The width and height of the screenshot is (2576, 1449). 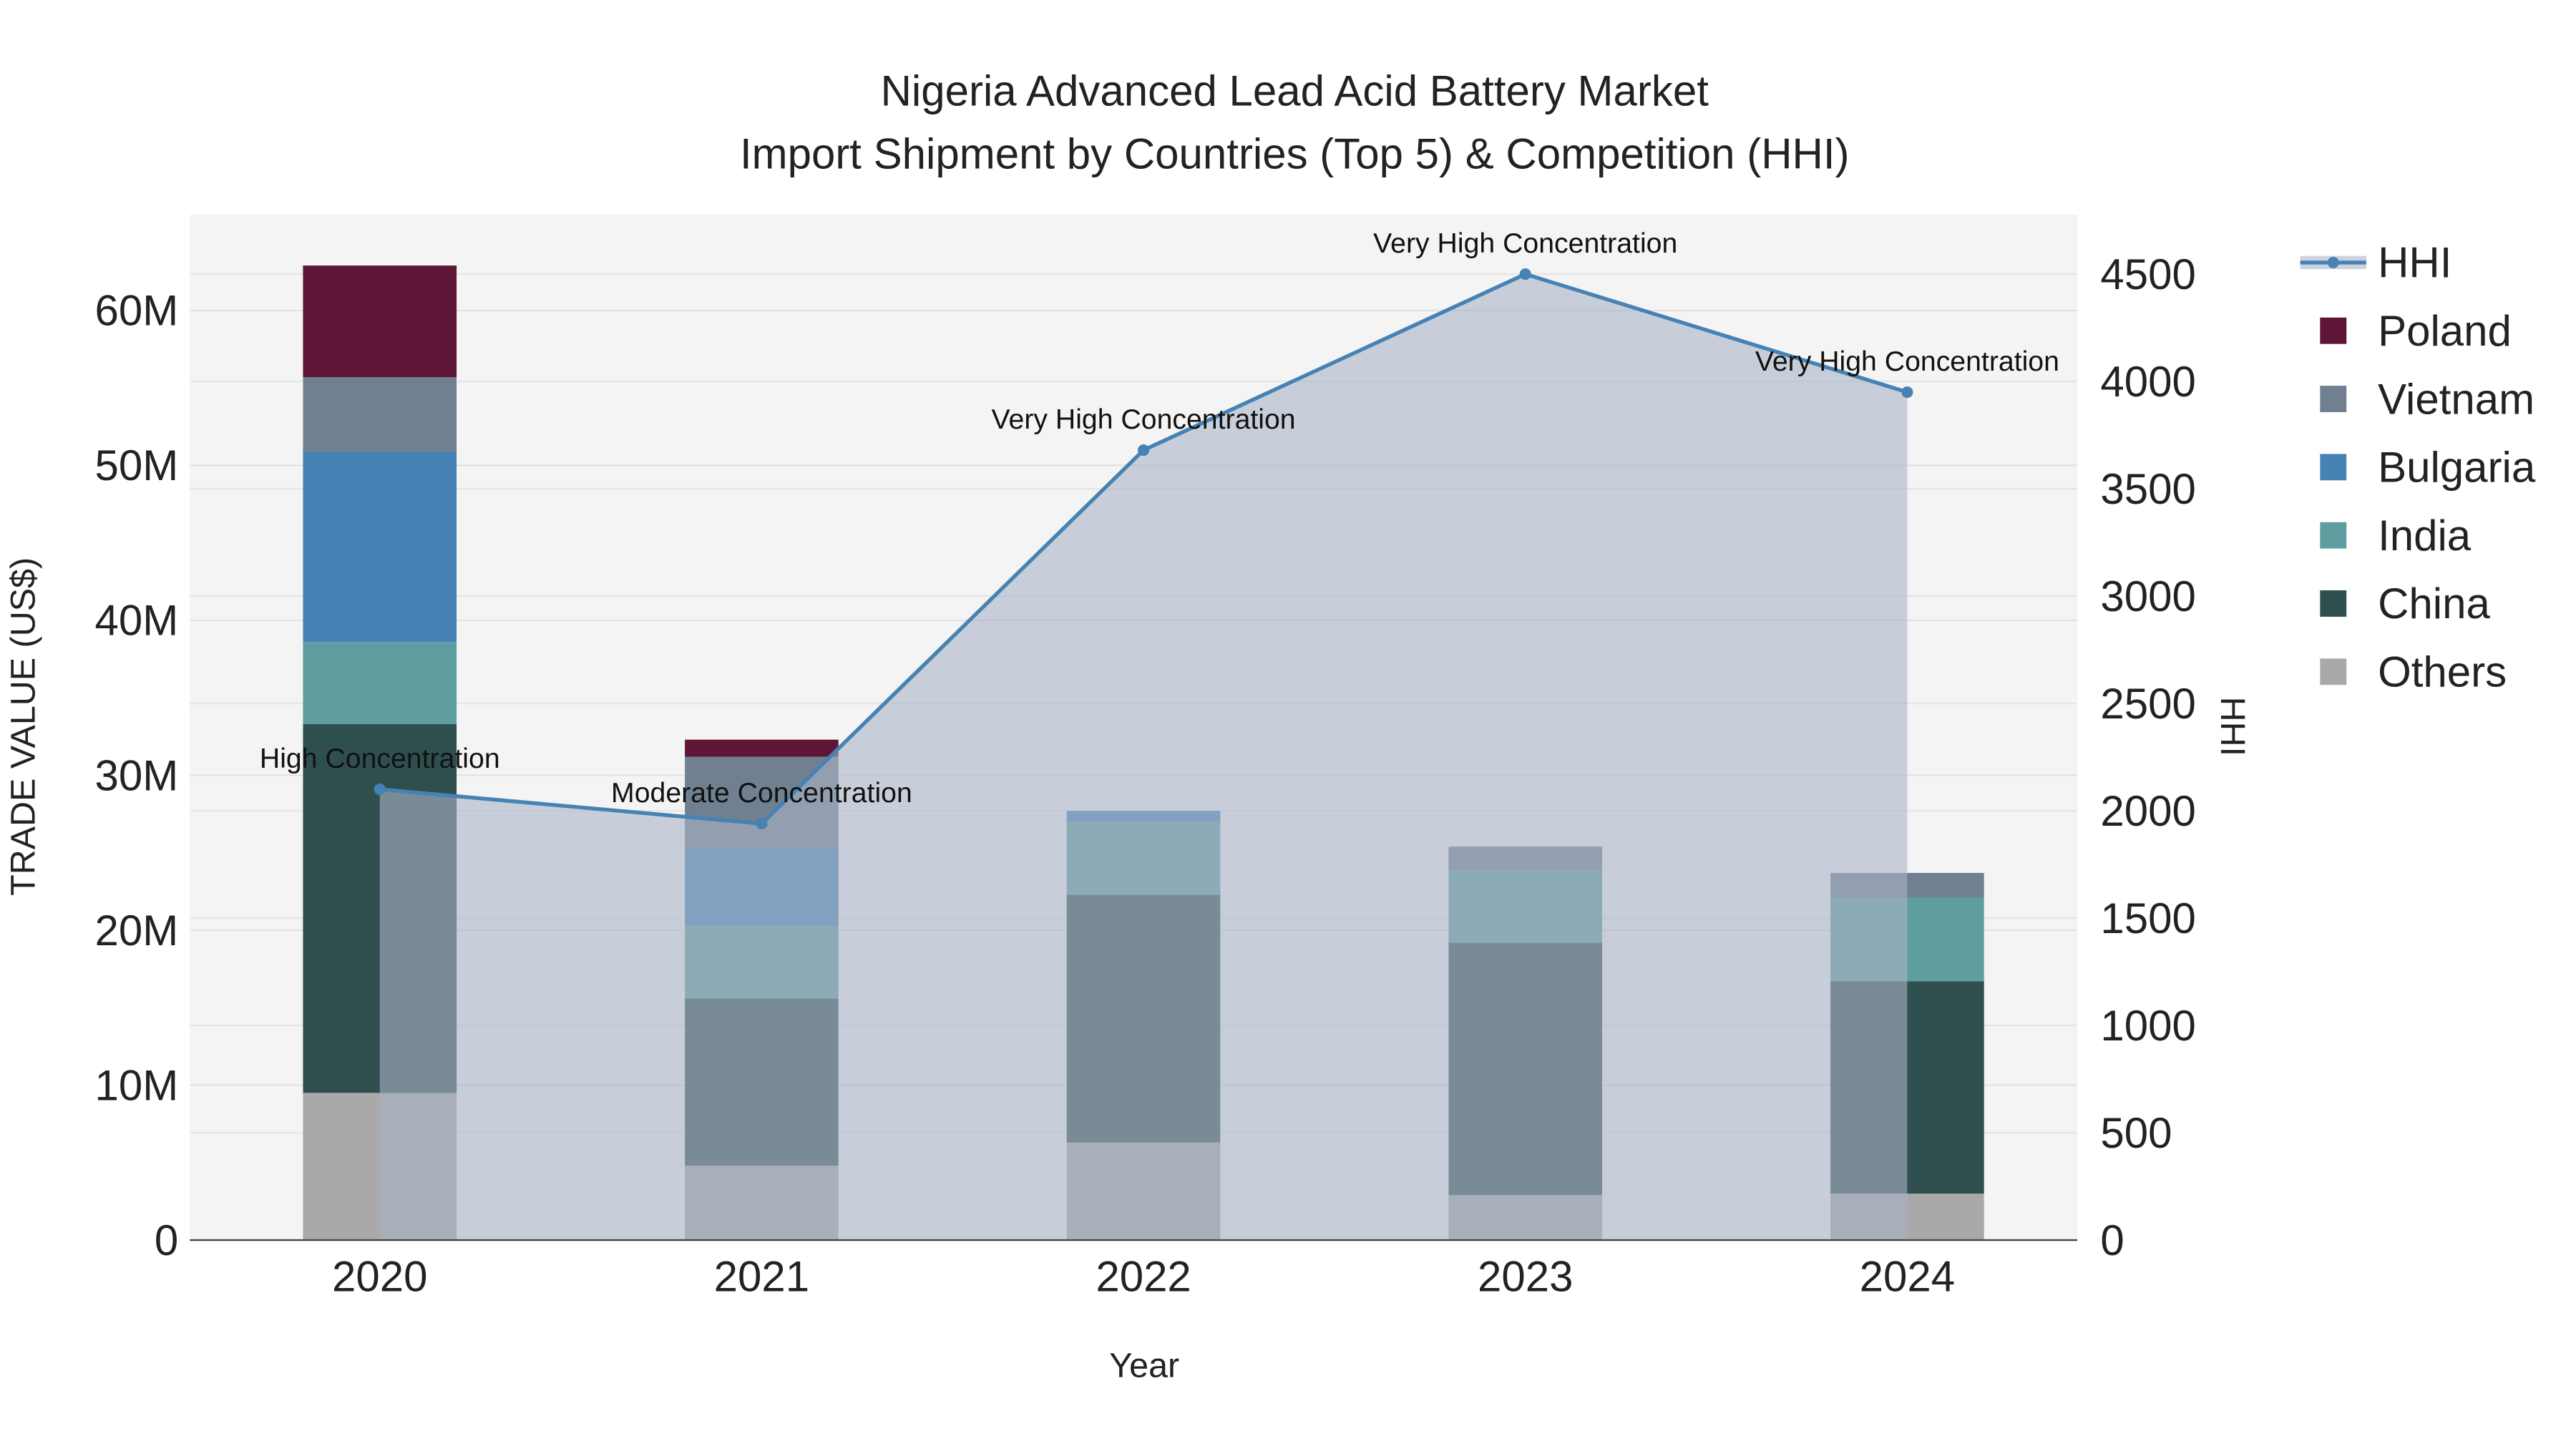 I want to click on x-tick-label: 2020, so click(x=379, y=1277).